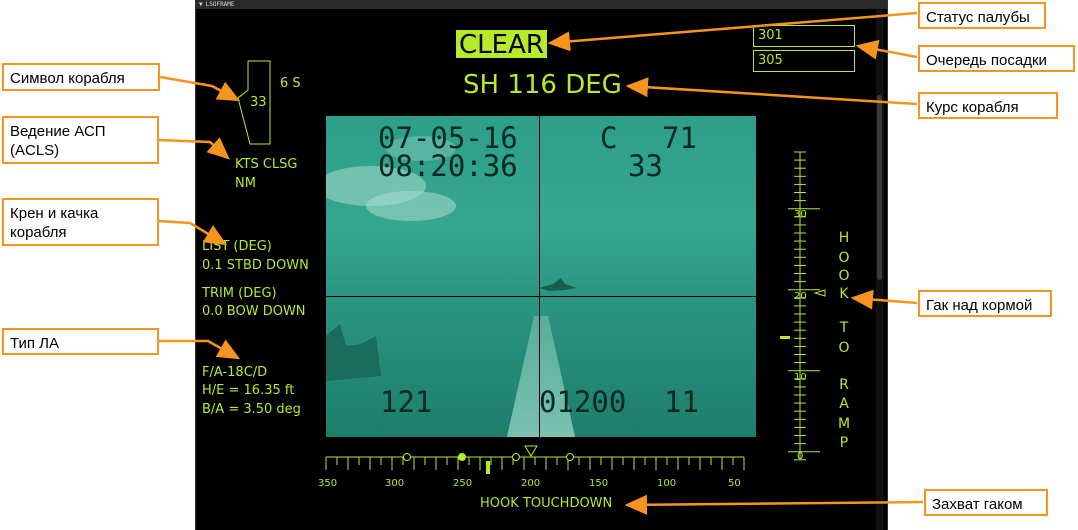 The image size is (1078, 530). What do you see at coordinates (80, 341) in the screenshot?
I see `callout-aircraft-type: Тип ЛА` at bounding box center [80, 341].